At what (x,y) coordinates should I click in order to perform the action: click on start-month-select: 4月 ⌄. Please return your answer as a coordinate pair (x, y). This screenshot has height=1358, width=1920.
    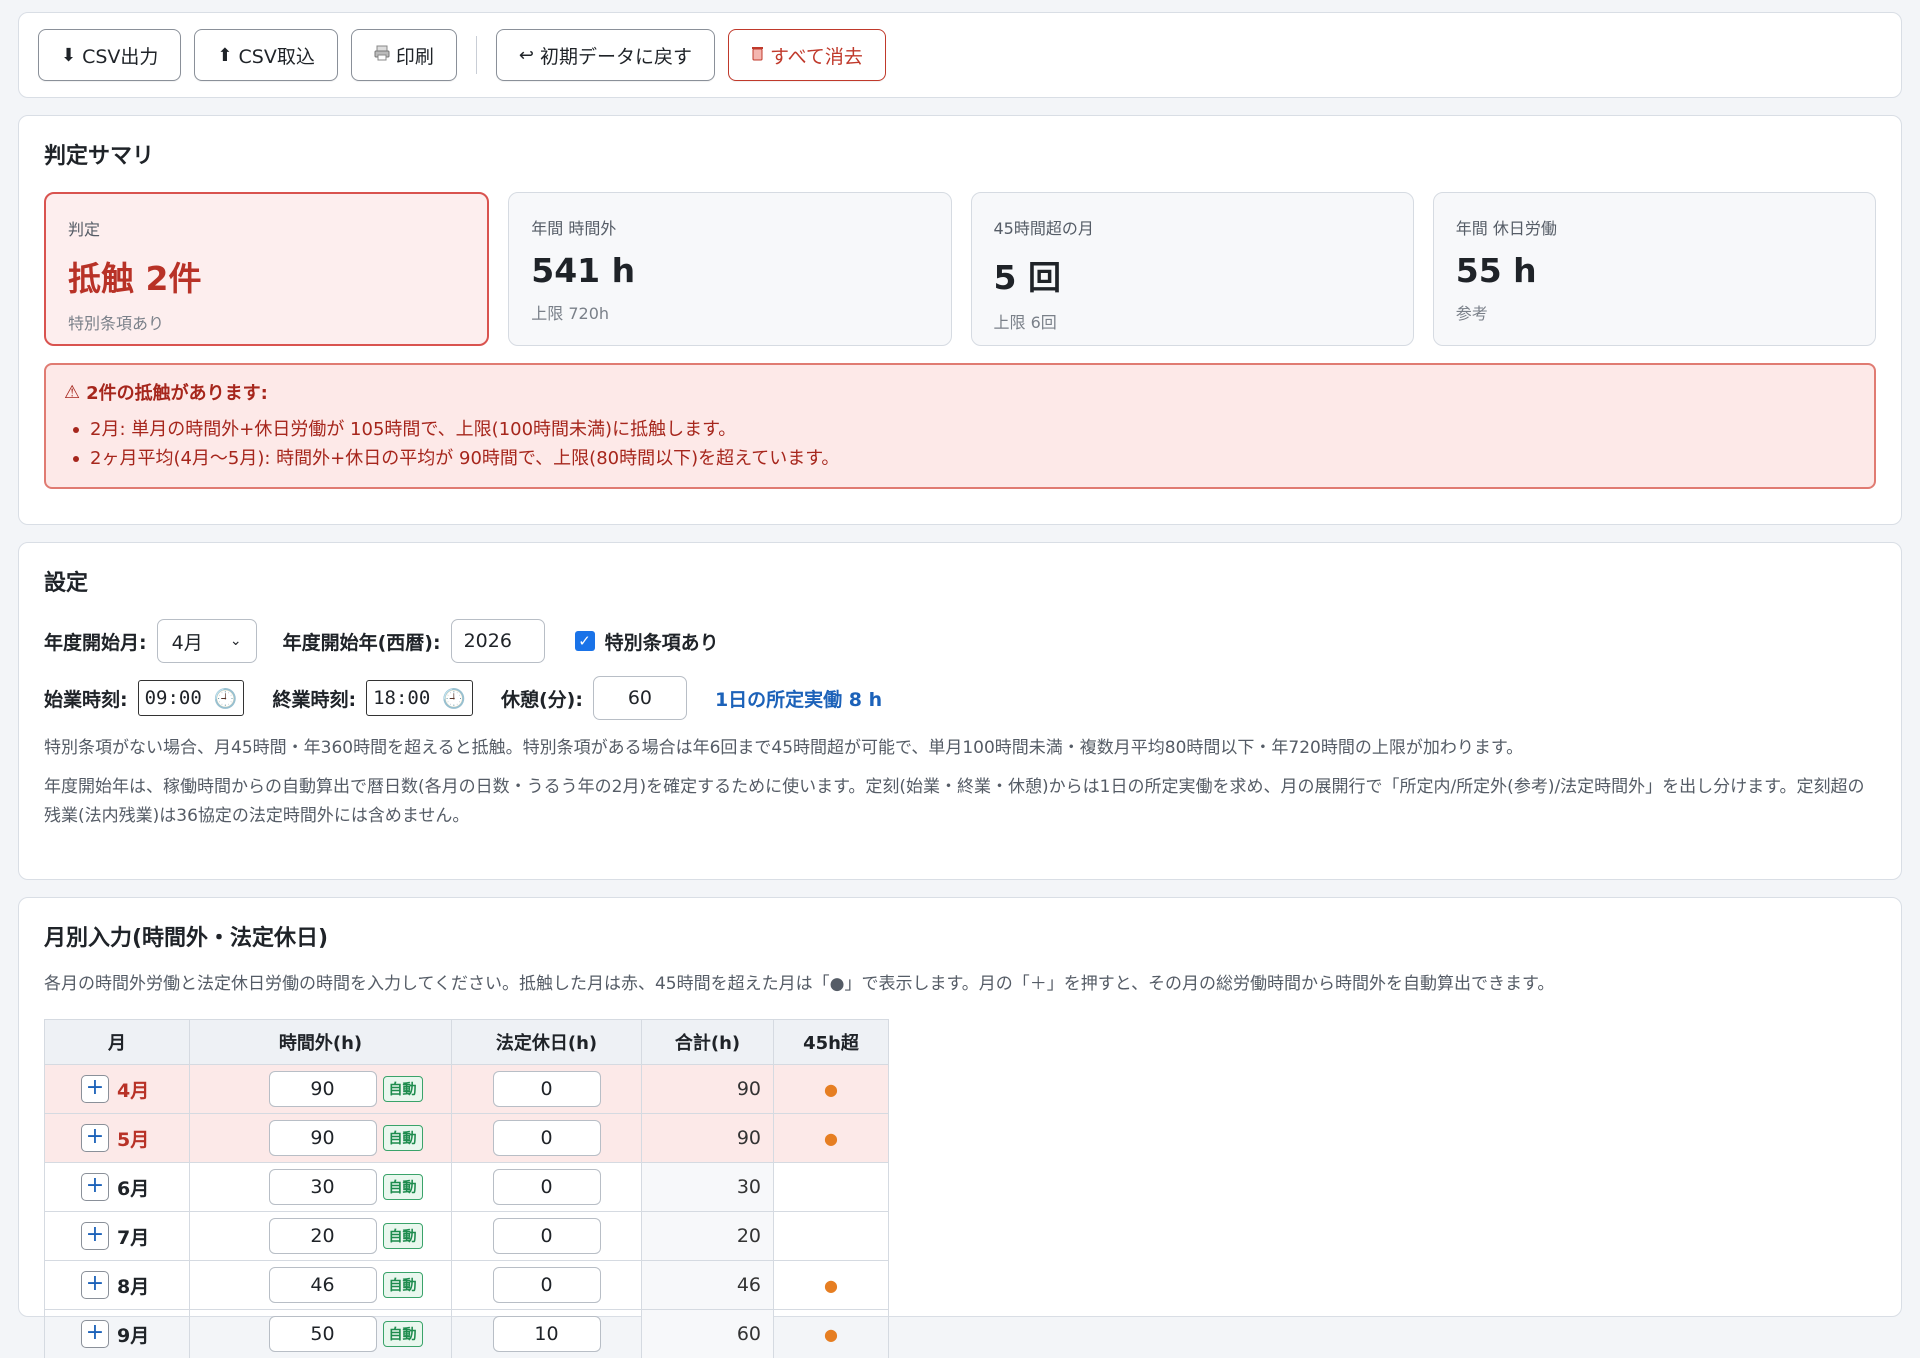
    Looking at the image, I should click on (206, 641).